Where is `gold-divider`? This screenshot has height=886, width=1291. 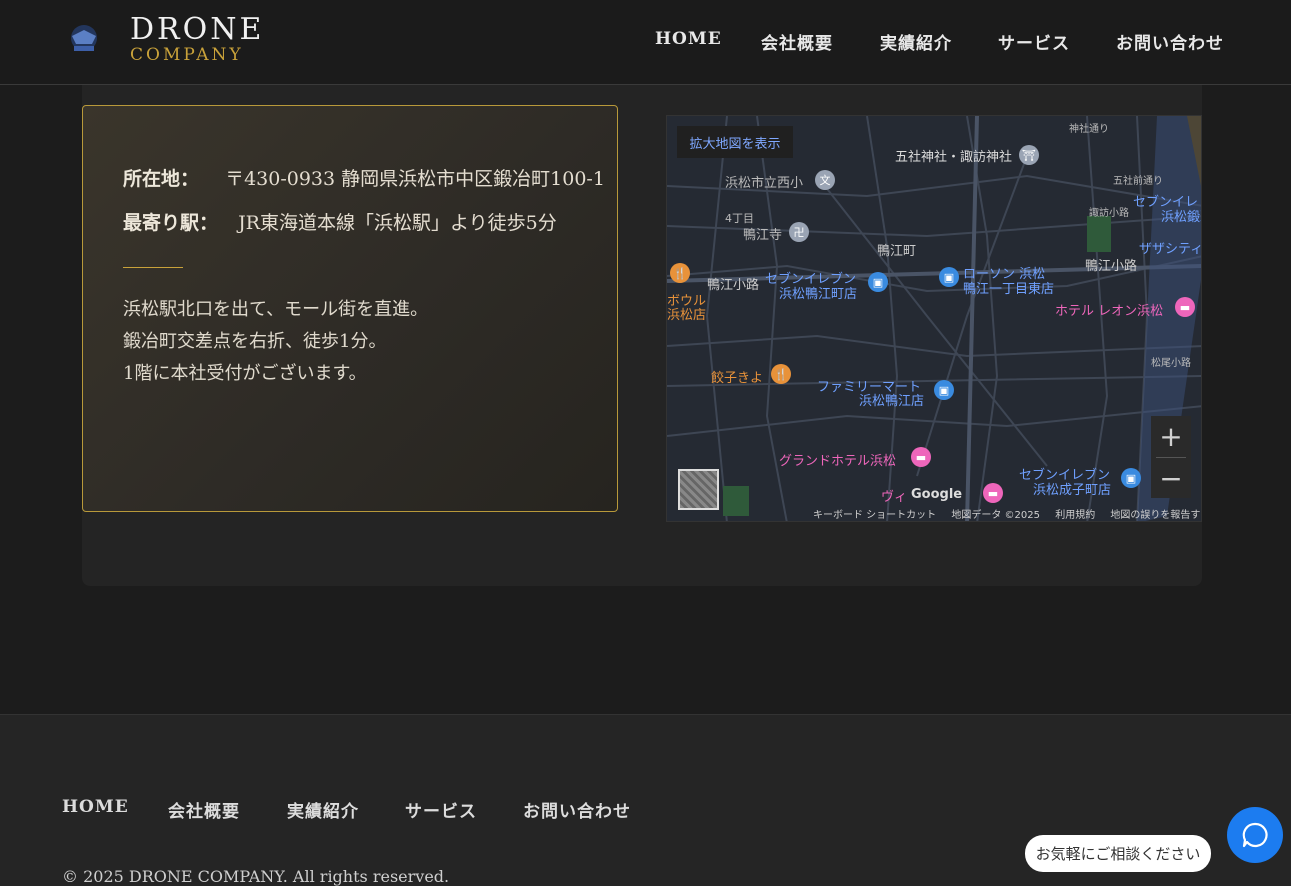
gold-divider is located at coordinates (153, 267).